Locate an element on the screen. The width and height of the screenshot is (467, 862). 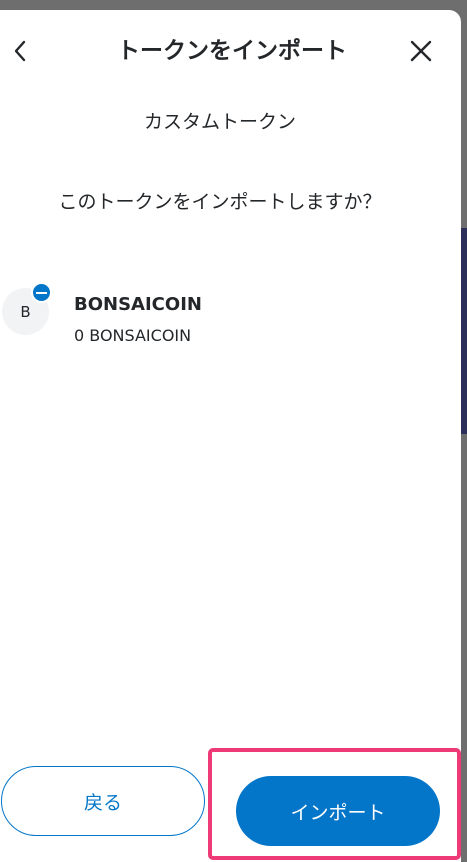
token-balance: 0 BONSAICOIN is located at coordinates (133, 335).